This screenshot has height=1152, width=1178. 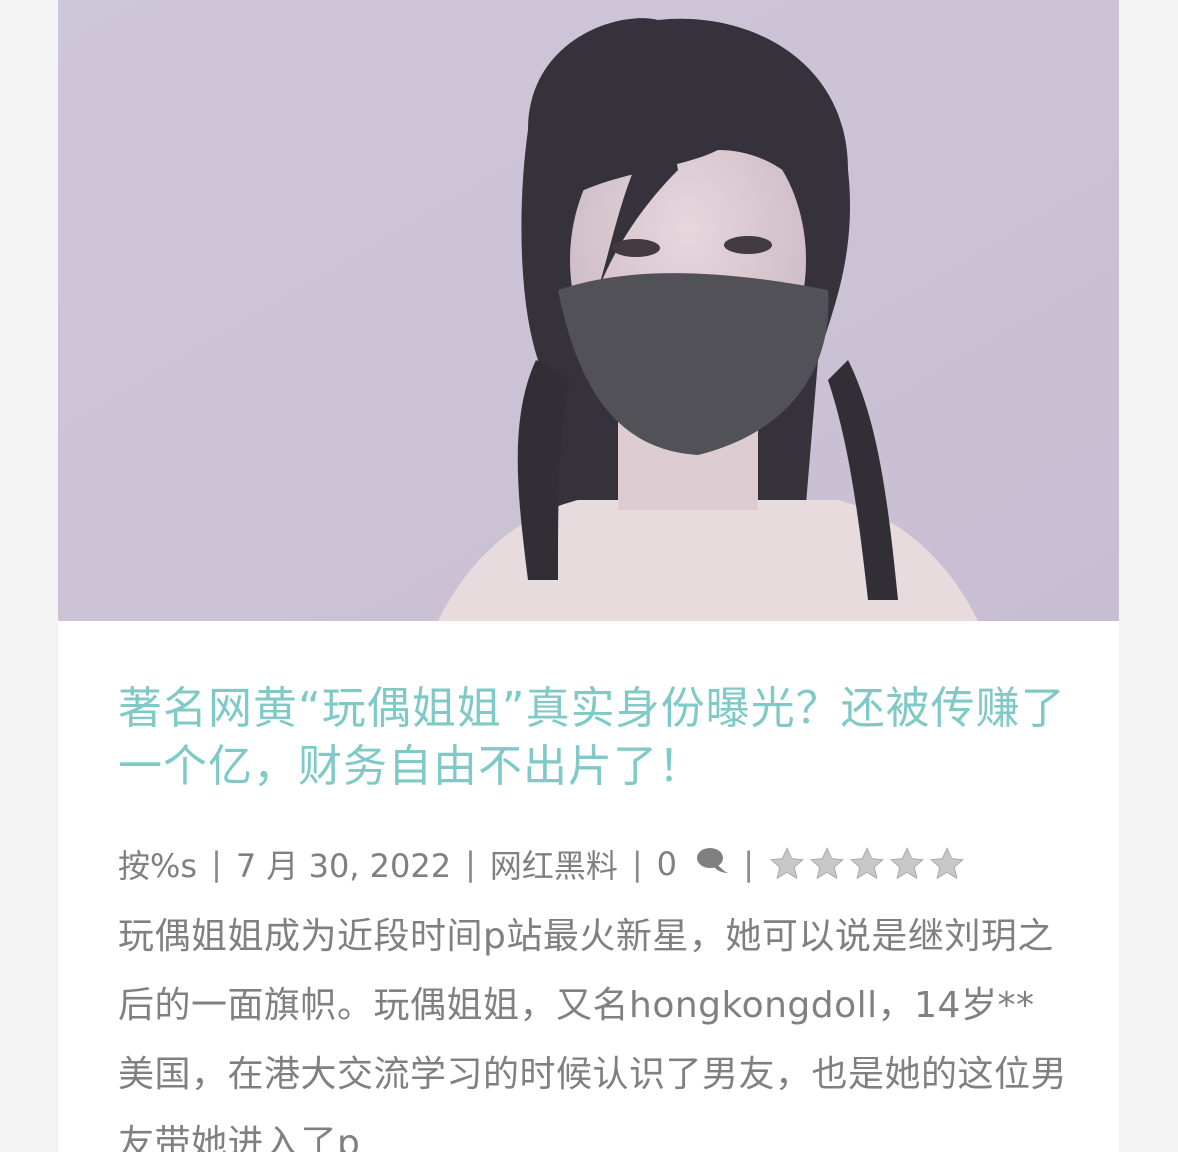 I want to click on post-meta: 按%s | 7 月 30, 2022 | 网红黑料 | 0 |, so click(x=593, y=864).